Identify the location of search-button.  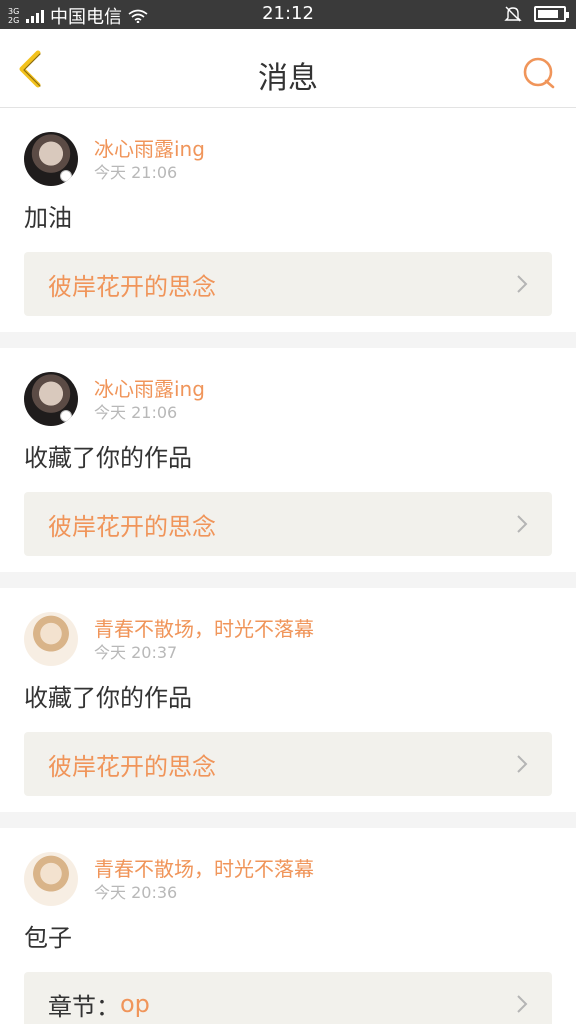
(539, 73).